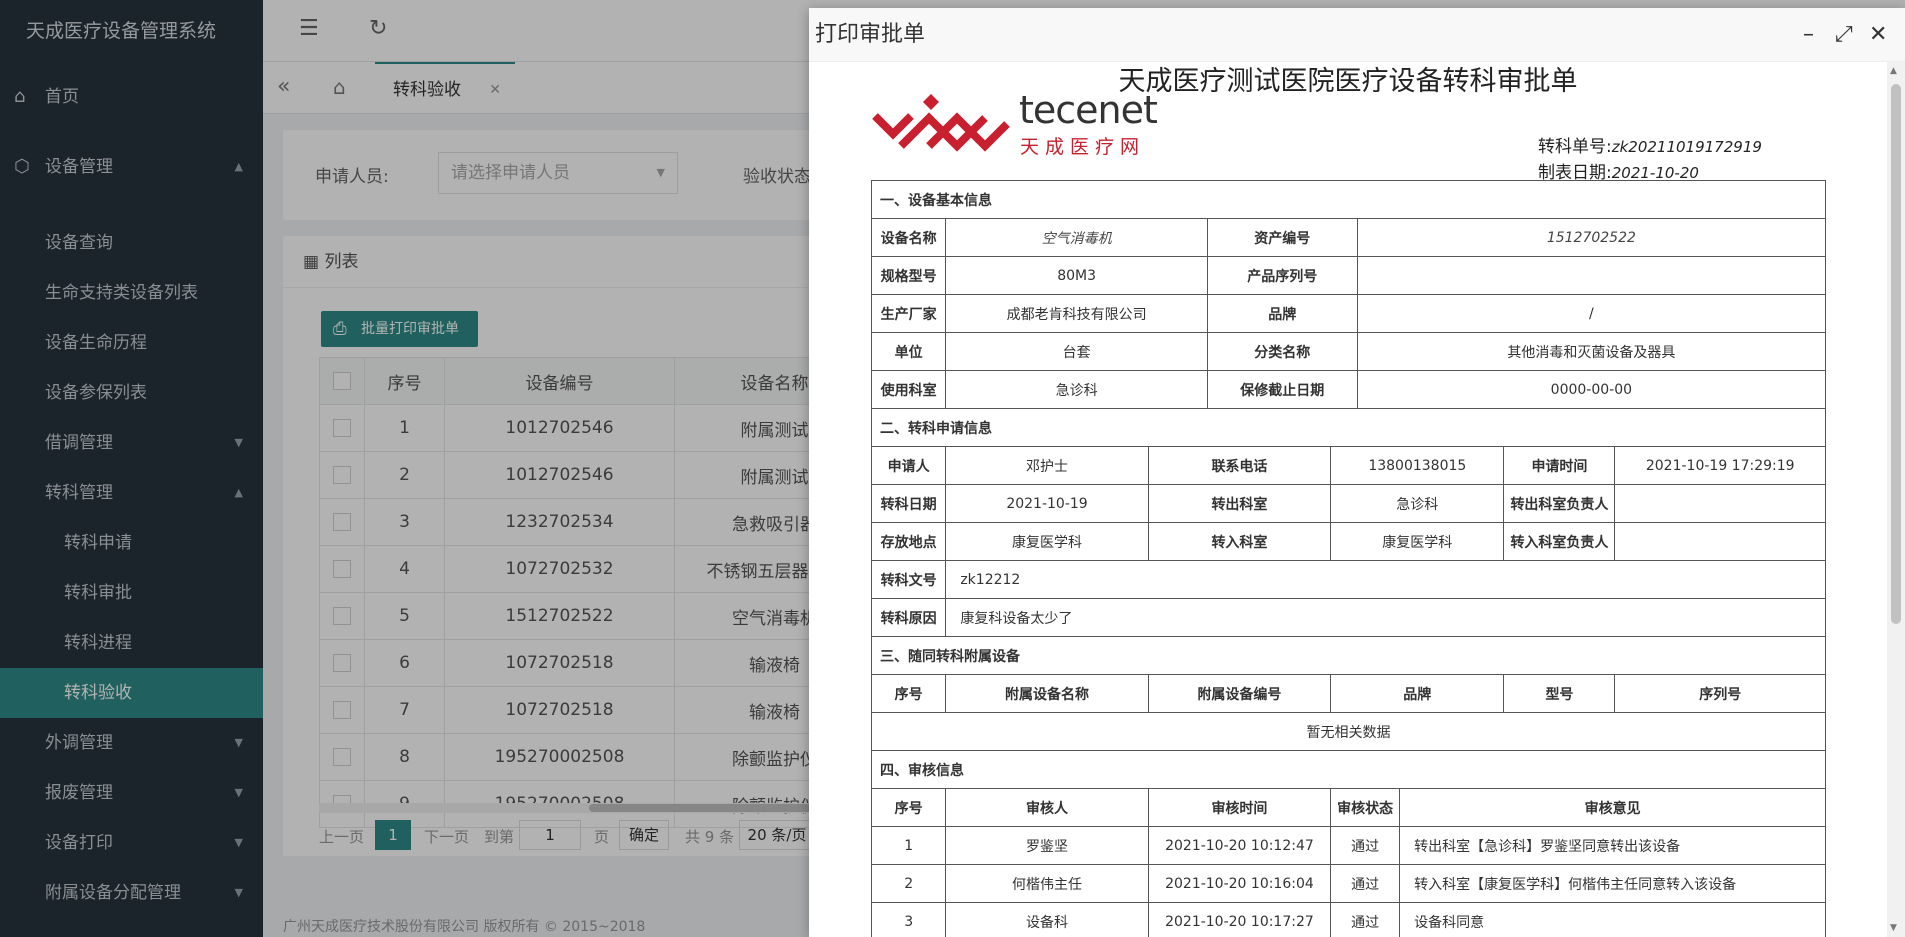  I want to click on doc-row: 设备名称 空气消毒机 资产编号 1512702522, so click(1348, 237).